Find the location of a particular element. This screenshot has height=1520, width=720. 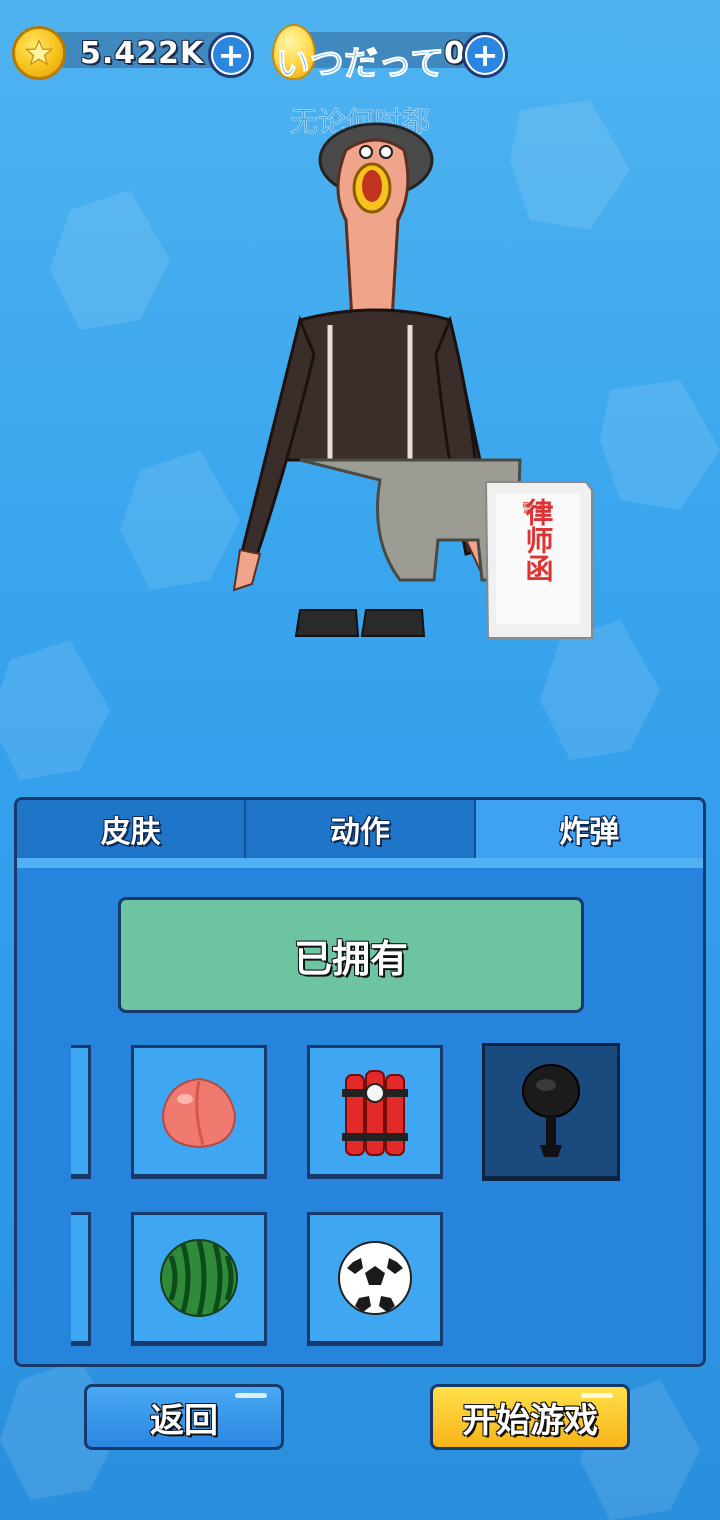

tab-skins: 皮肤 is located at coordinates (132, 829).